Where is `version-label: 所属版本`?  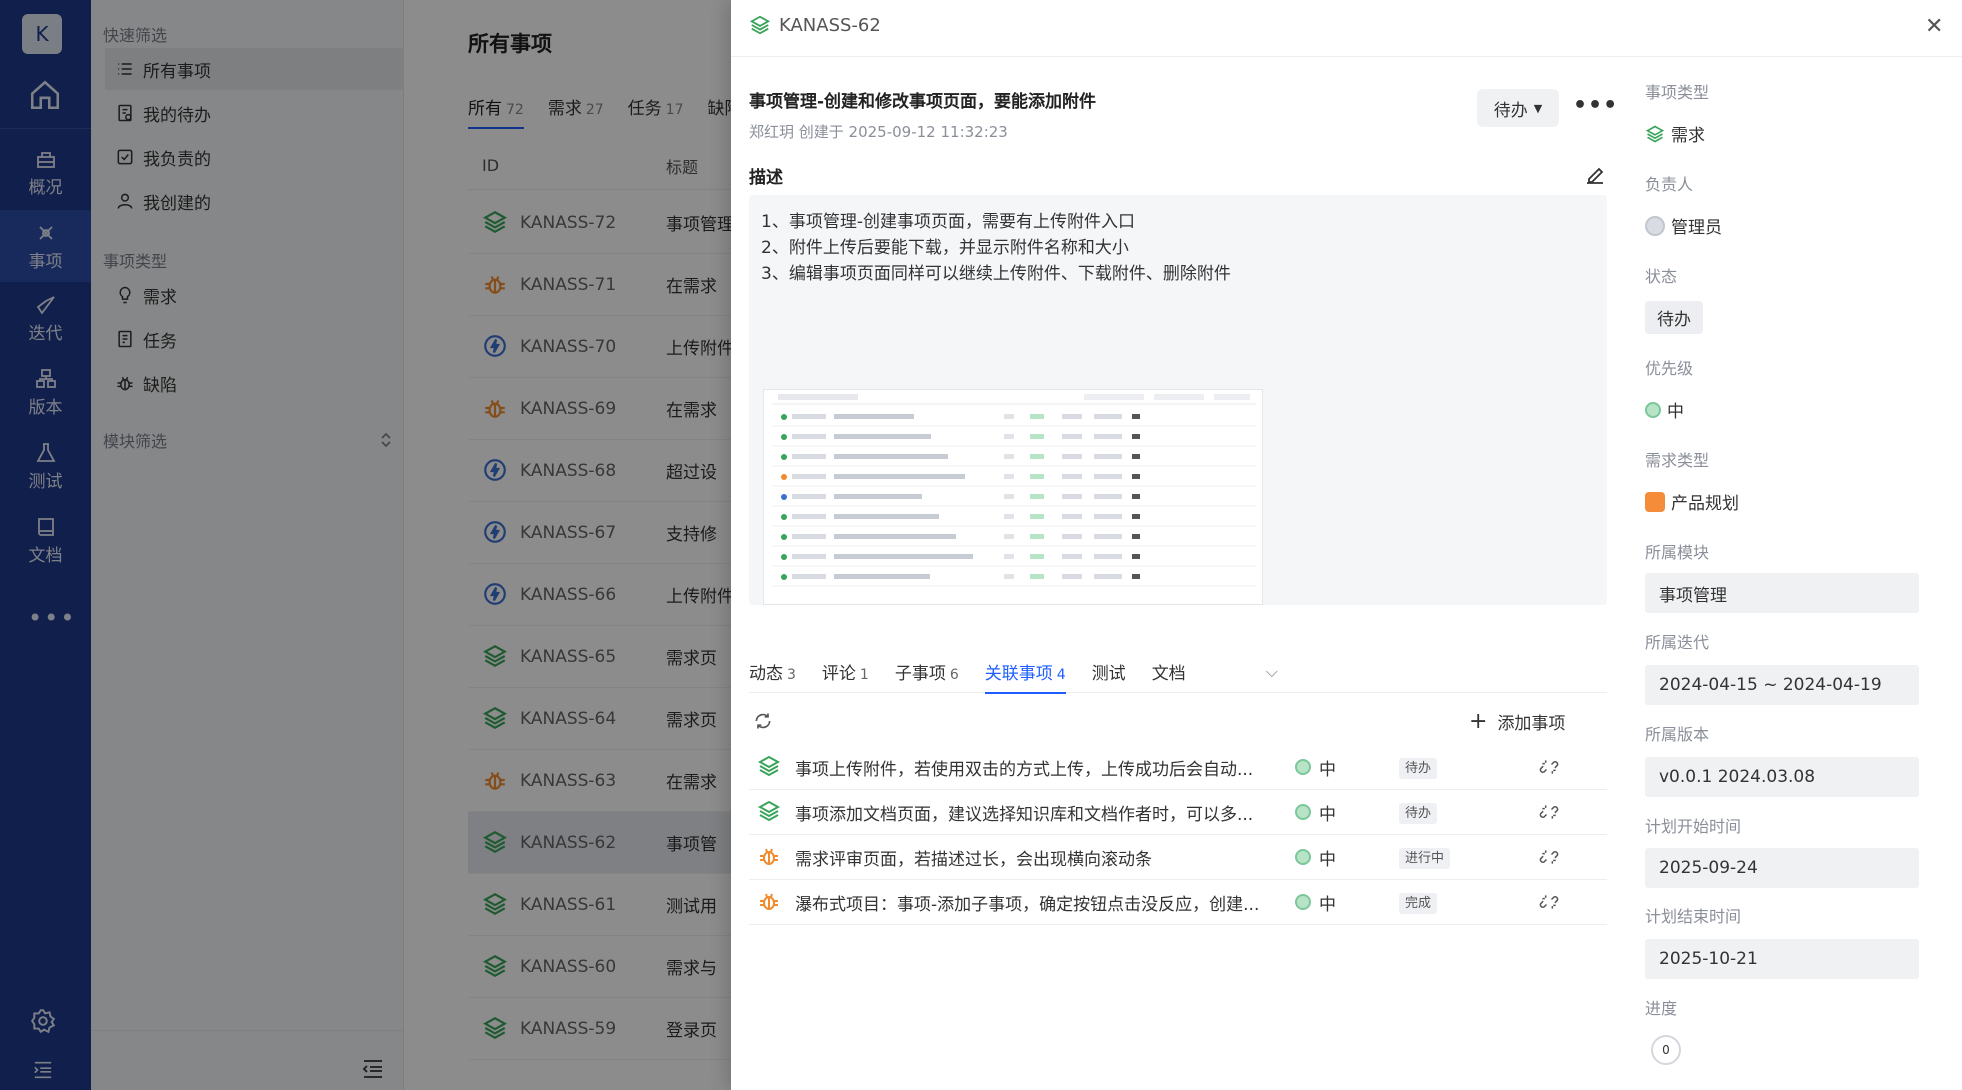
version-label: 所属版本 is located at coordinates (1677, 734).